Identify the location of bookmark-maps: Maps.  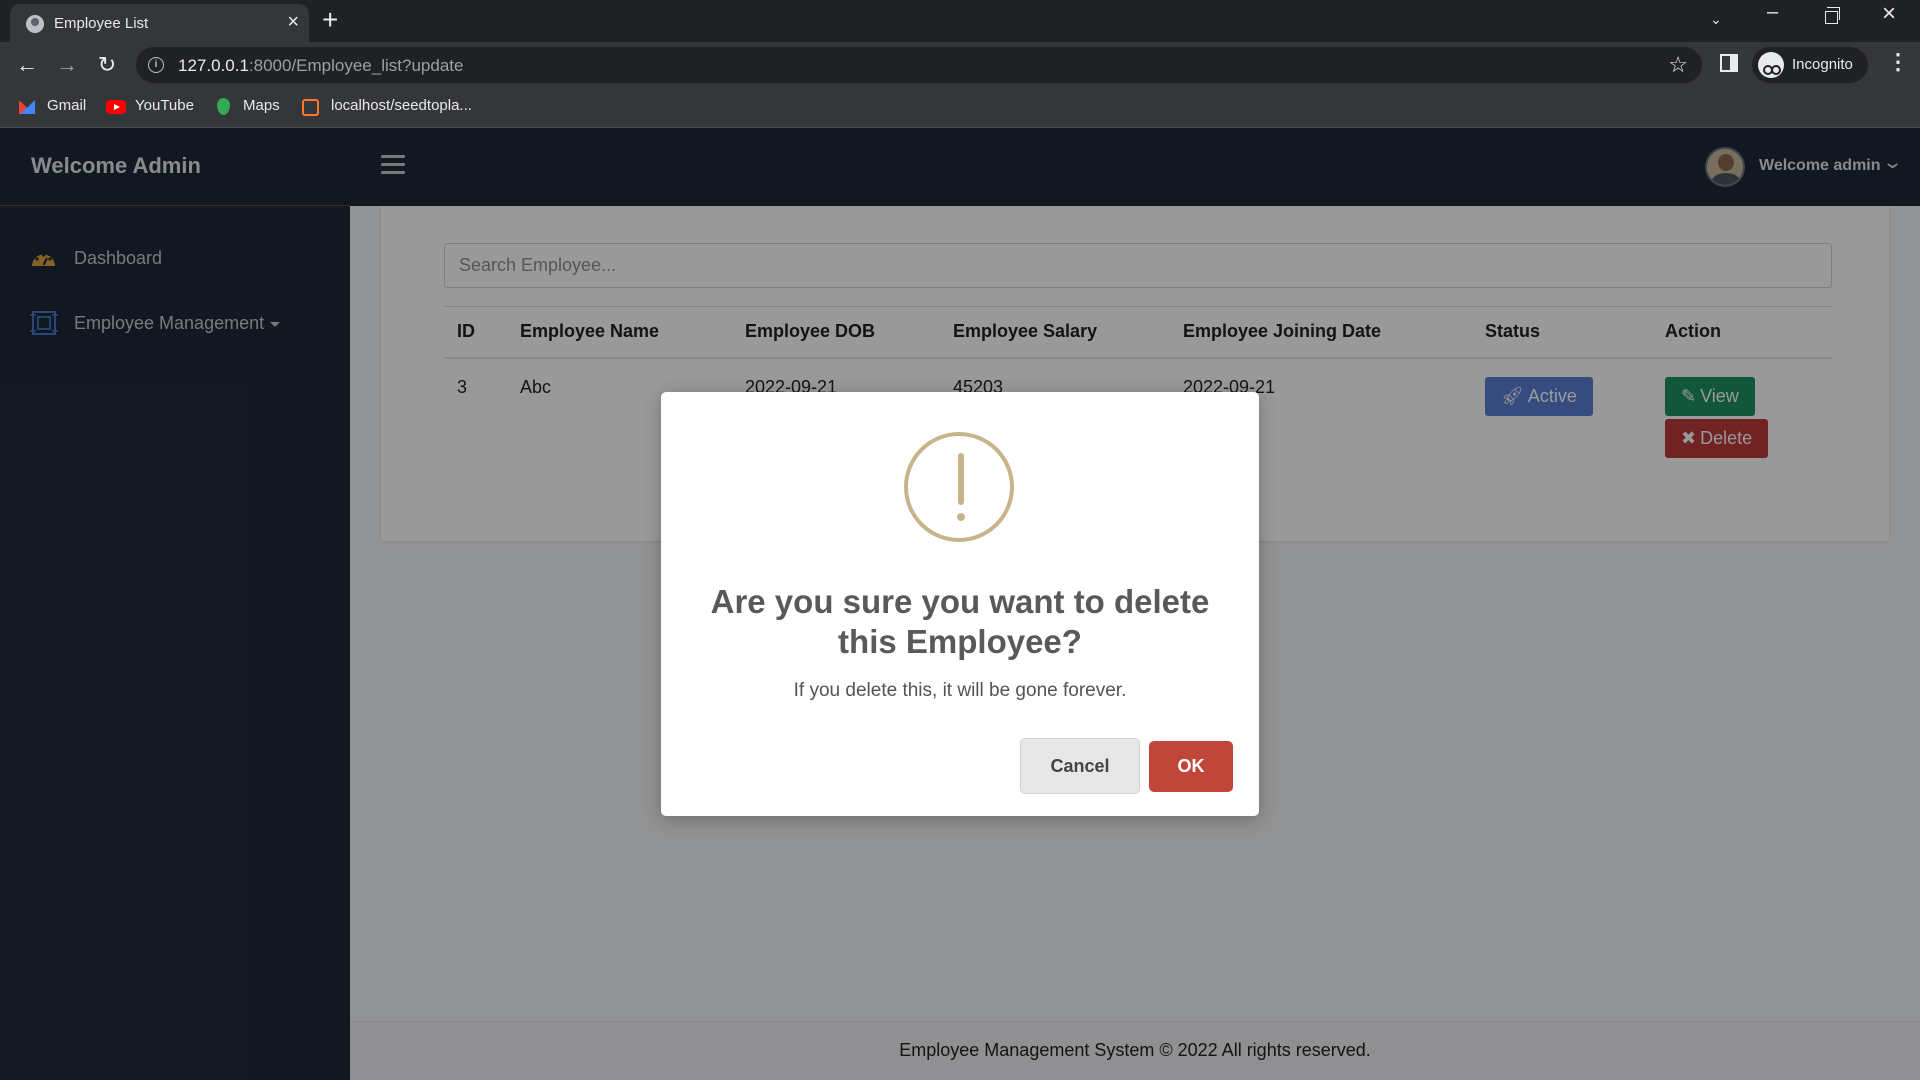
(261, 105).